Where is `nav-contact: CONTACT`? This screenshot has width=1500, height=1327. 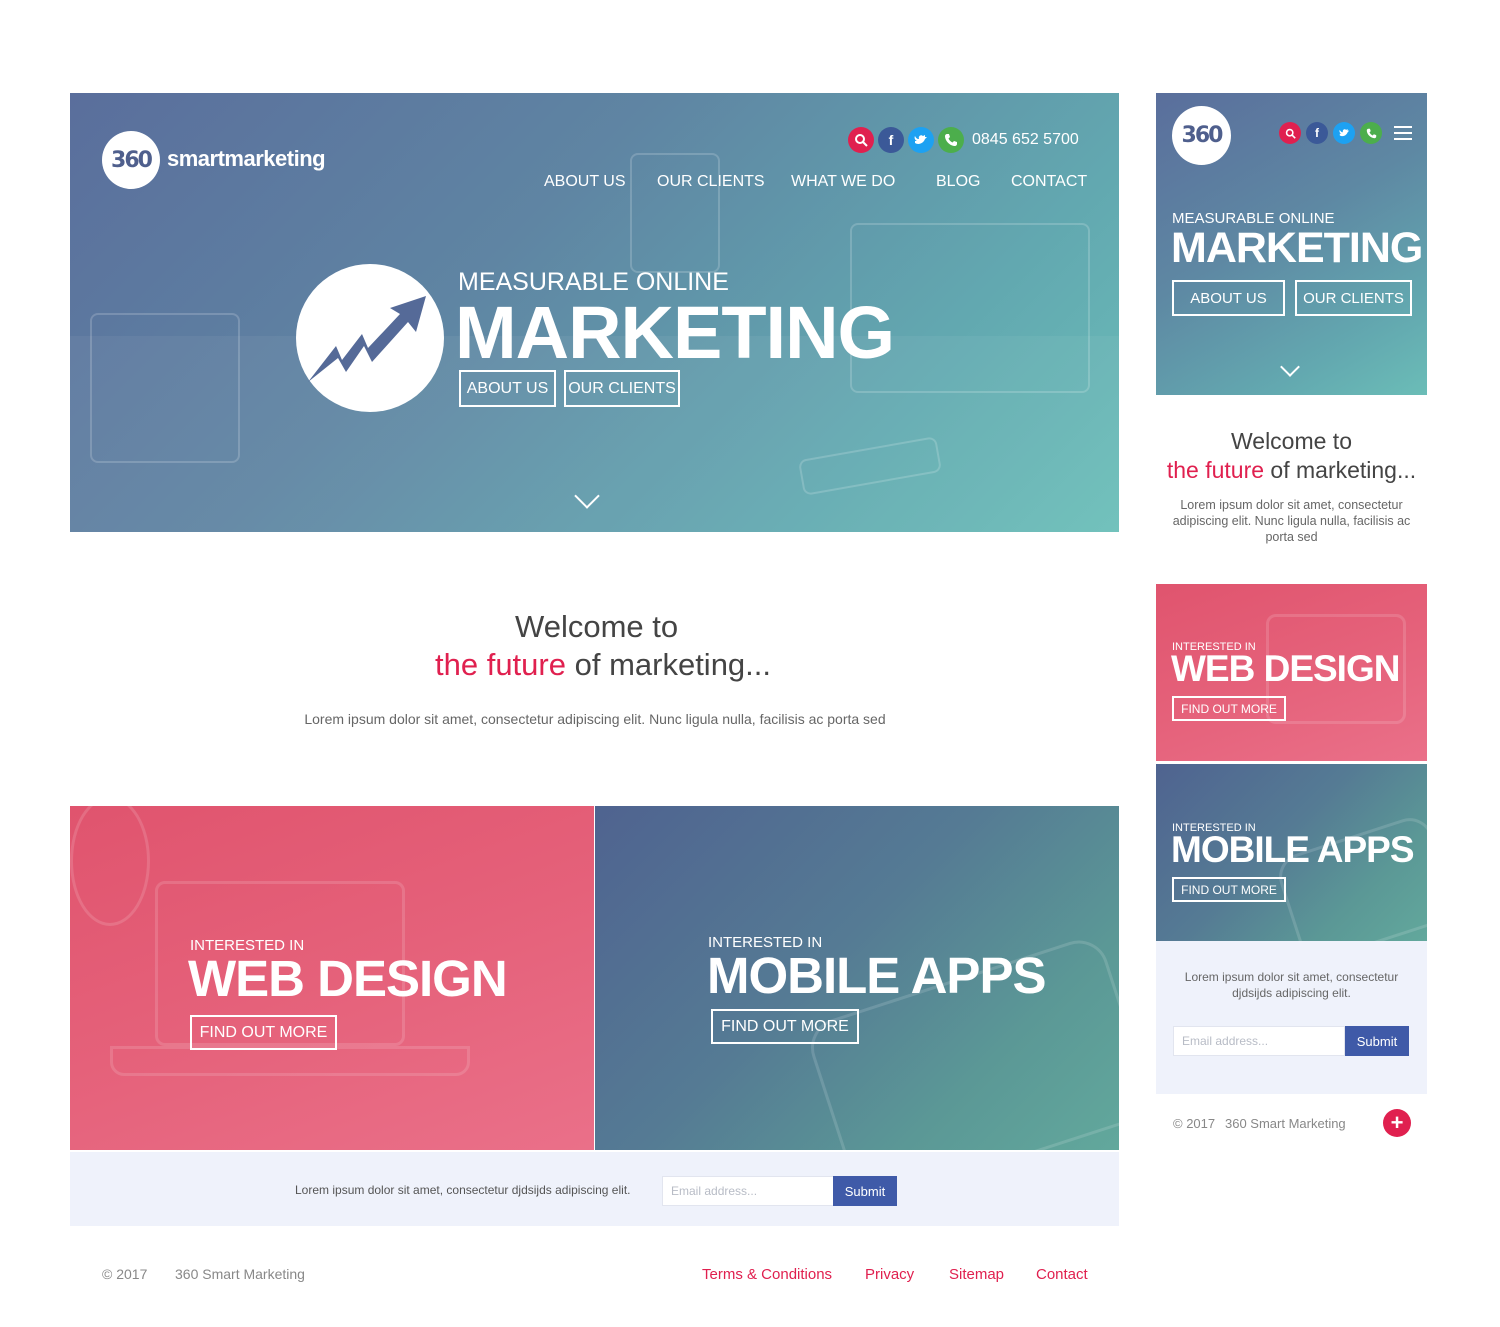 nav-contact: CONTACT is located at coordinates (1049, 182).